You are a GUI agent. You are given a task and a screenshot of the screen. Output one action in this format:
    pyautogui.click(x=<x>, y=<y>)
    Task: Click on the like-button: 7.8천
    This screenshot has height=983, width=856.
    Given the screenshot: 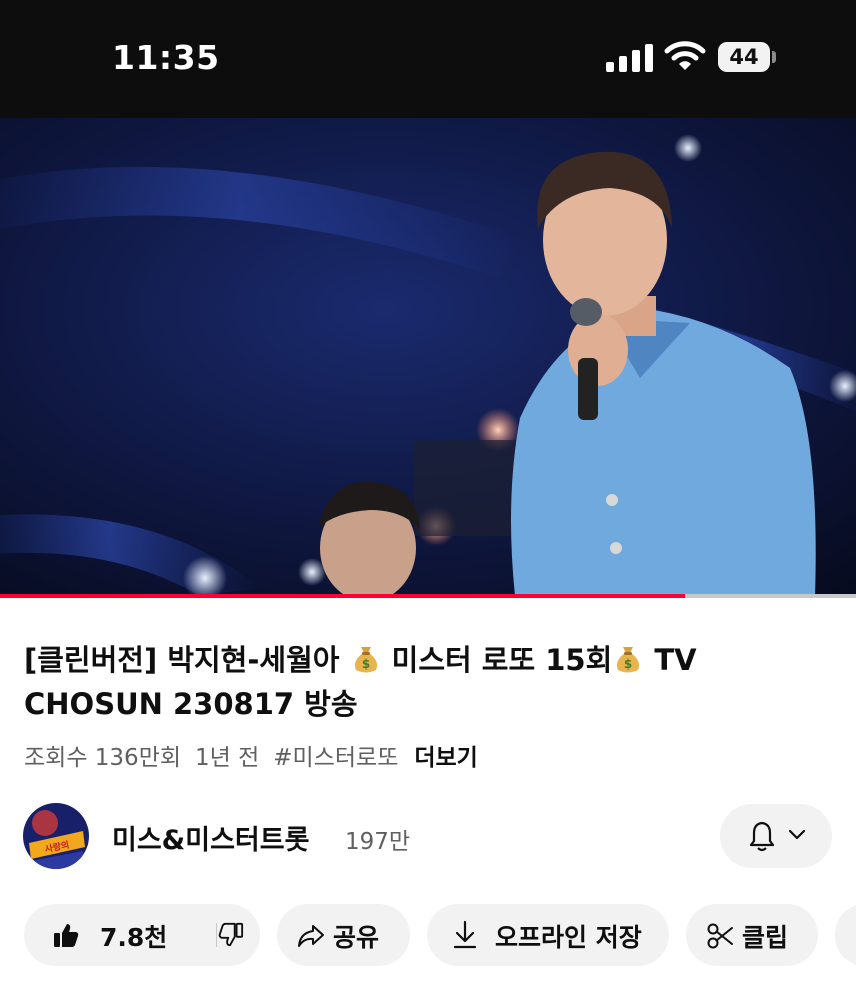 What is the action you would take?
    pyautogui.click(x=118, y=935)
    